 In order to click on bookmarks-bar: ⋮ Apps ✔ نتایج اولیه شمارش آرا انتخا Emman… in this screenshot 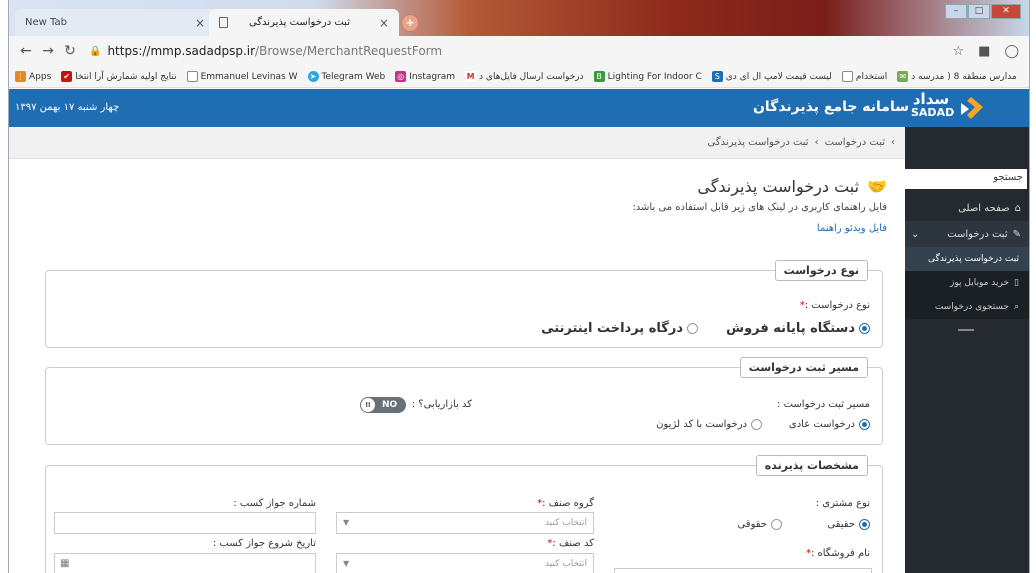, I will do `click(519, 77)`.